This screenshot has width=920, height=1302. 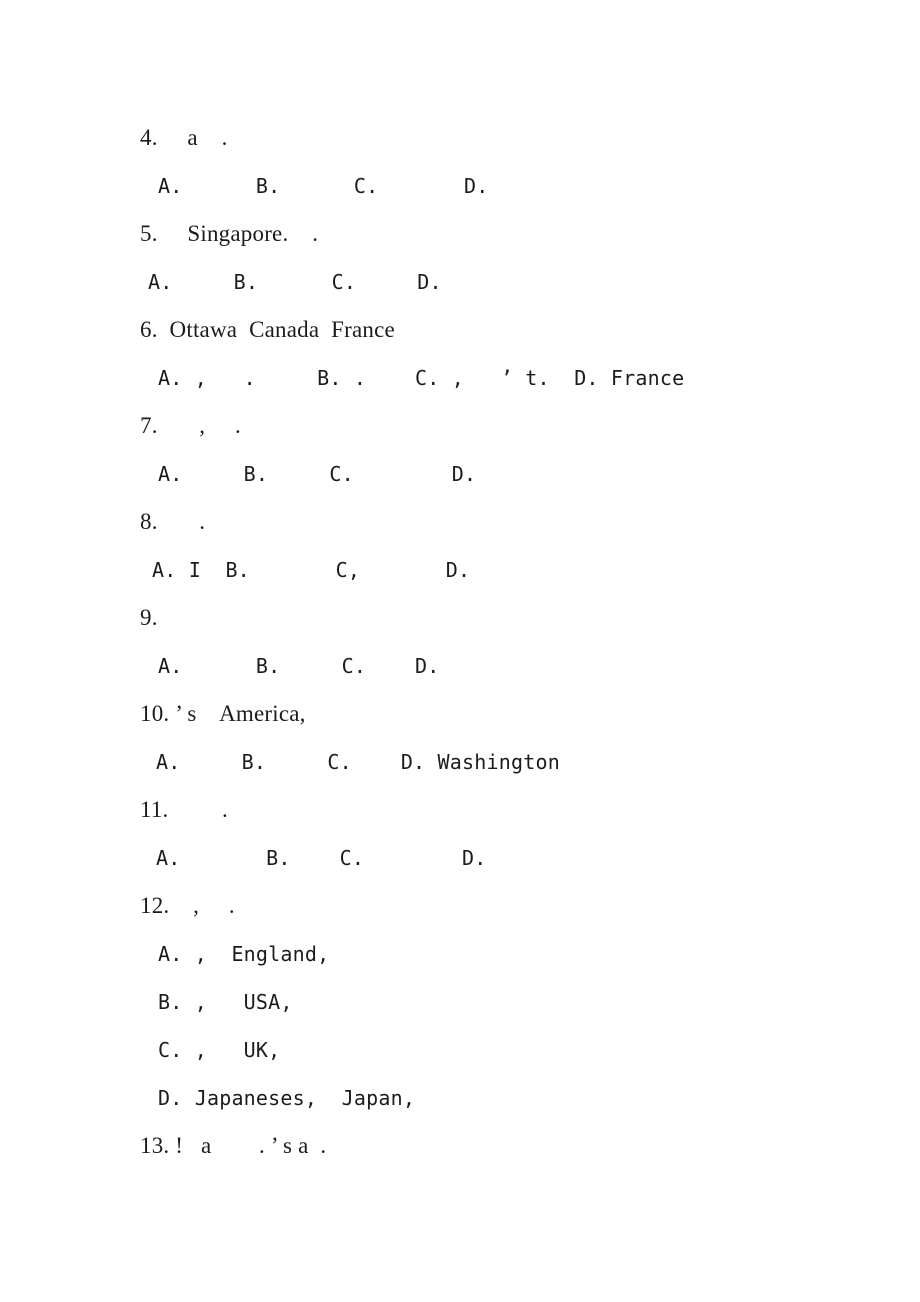 I want to click on question-stem-line: 10. ’ s America,, so click(x=223, y=713).